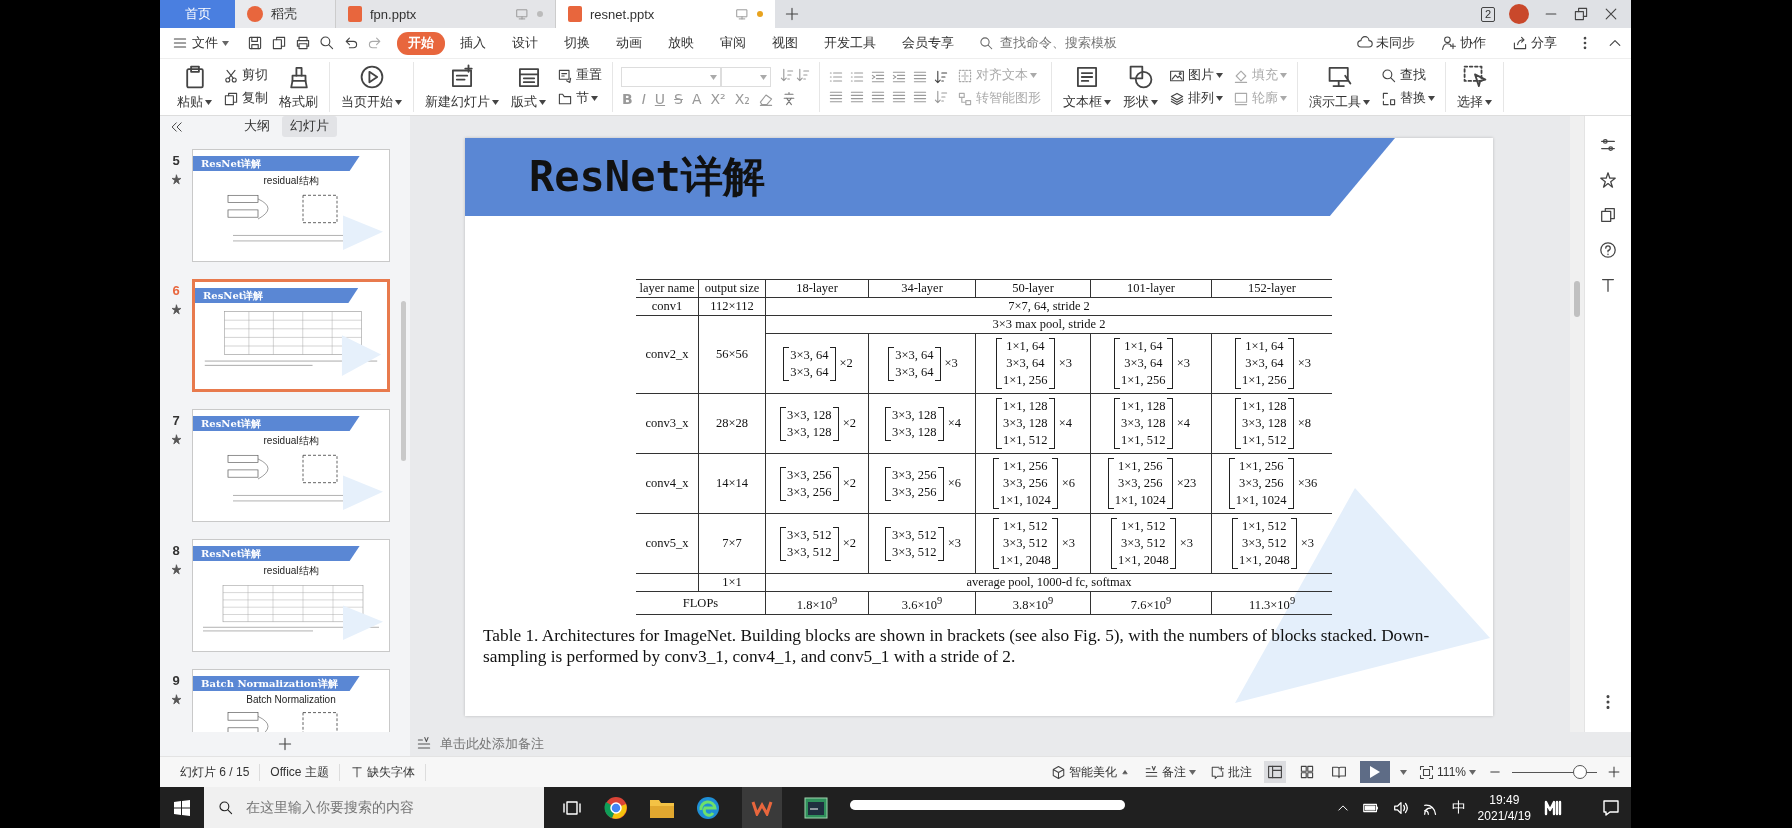 This screenshot has height=828, width=1792. Describe the element at coordinates (1087, 87) in the screenshot. I see `ribbon-button: 文本框` at that location.